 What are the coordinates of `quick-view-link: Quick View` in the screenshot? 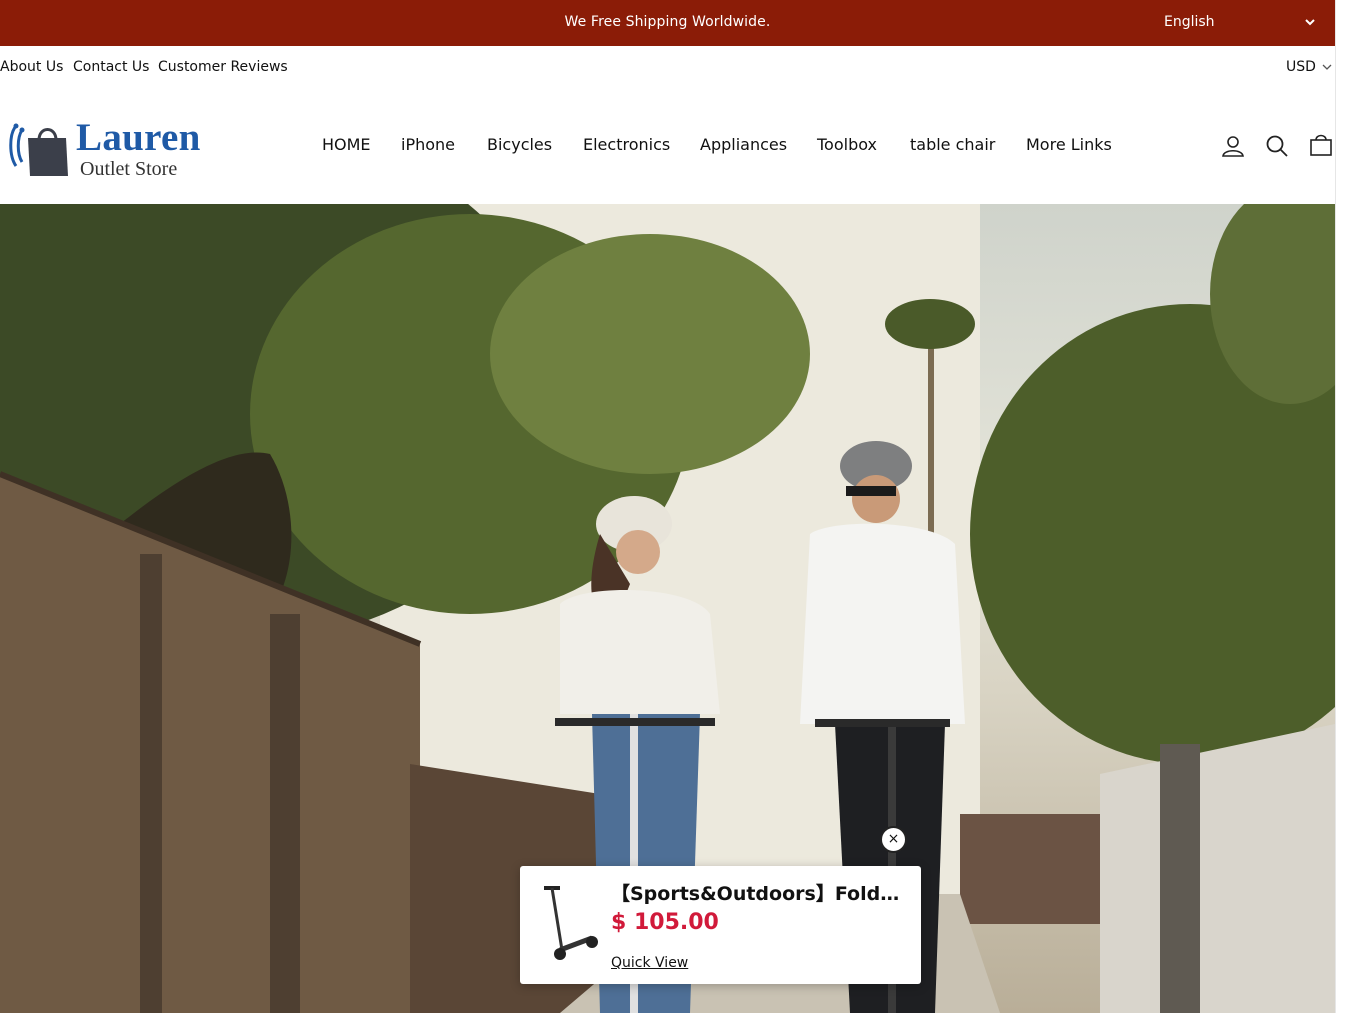 It's located at (649, 963).